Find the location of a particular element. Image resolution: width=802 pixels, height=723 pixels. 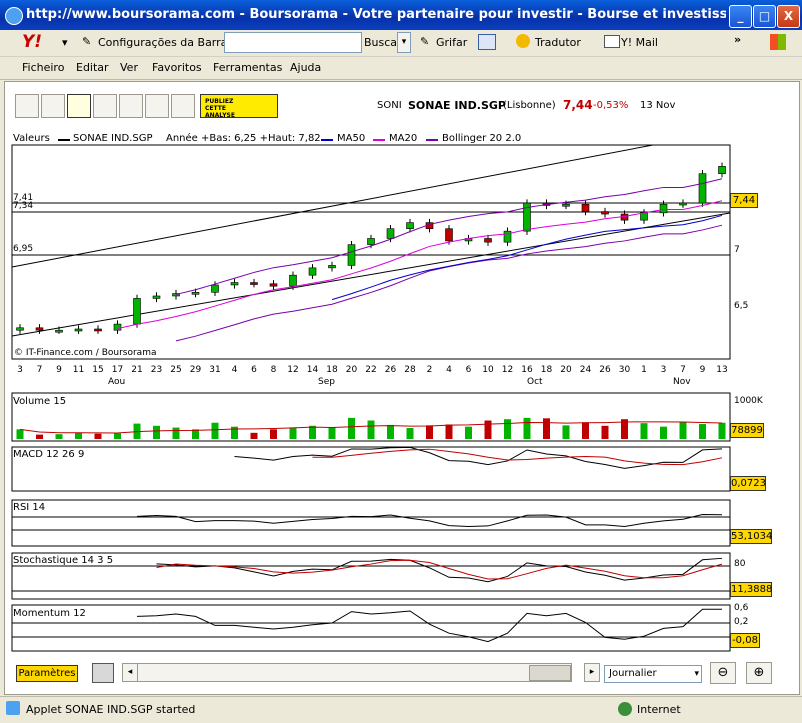

minimize-button: _ is located at coordinates (740, 16).